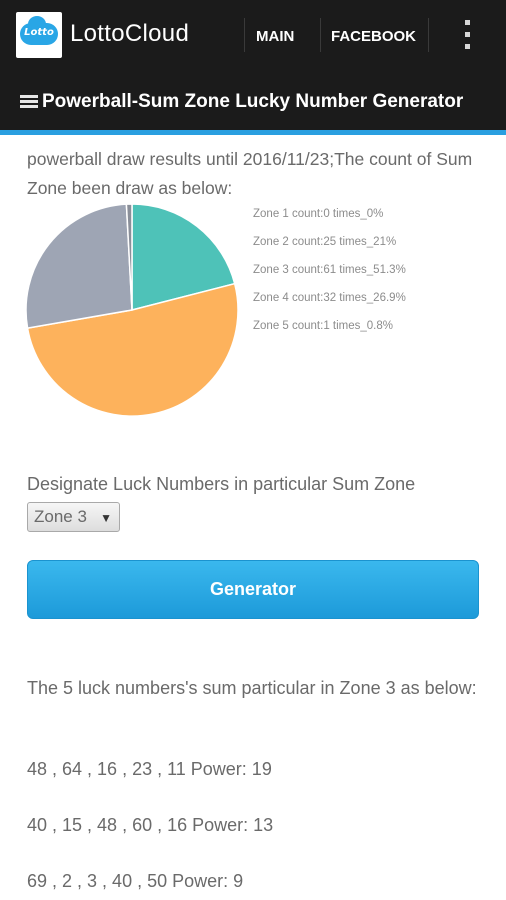  Describe the element at coordinates (130, 33) in the screenshot. I see `app-title: LottoCloud` at that location.